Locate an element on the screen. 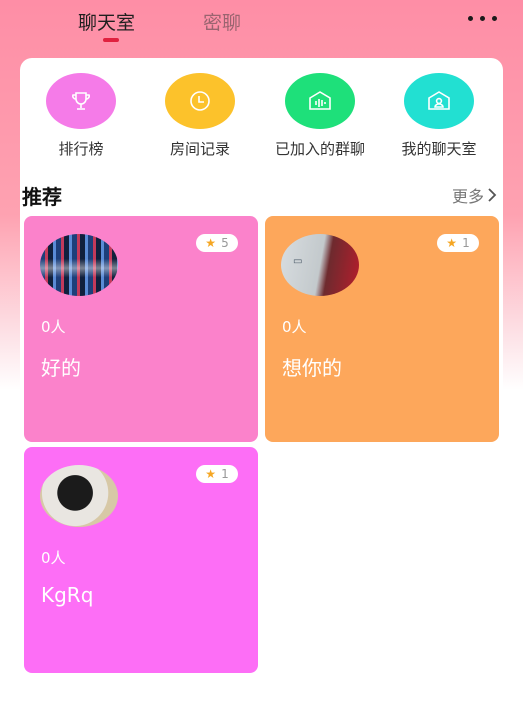 The height and width of the screenshot is (728, 523). section-title: 推荐 is located at coordinates (42, 197).